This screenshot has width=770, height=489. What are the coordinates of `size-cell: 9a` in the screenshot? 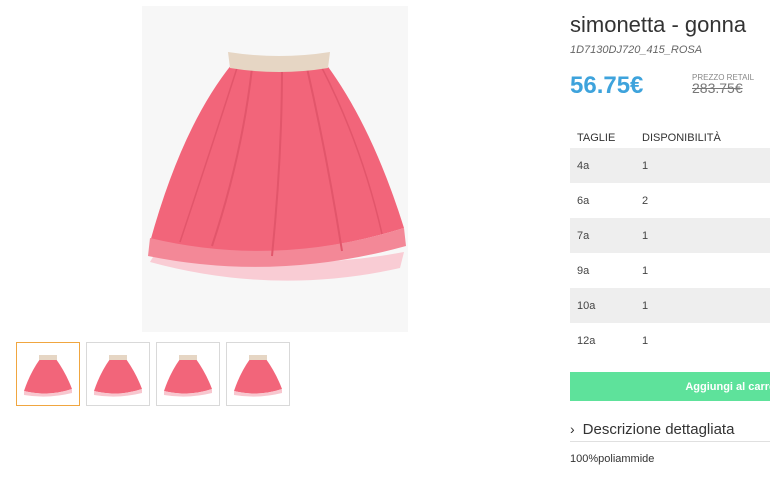 It's located at (583, 270).